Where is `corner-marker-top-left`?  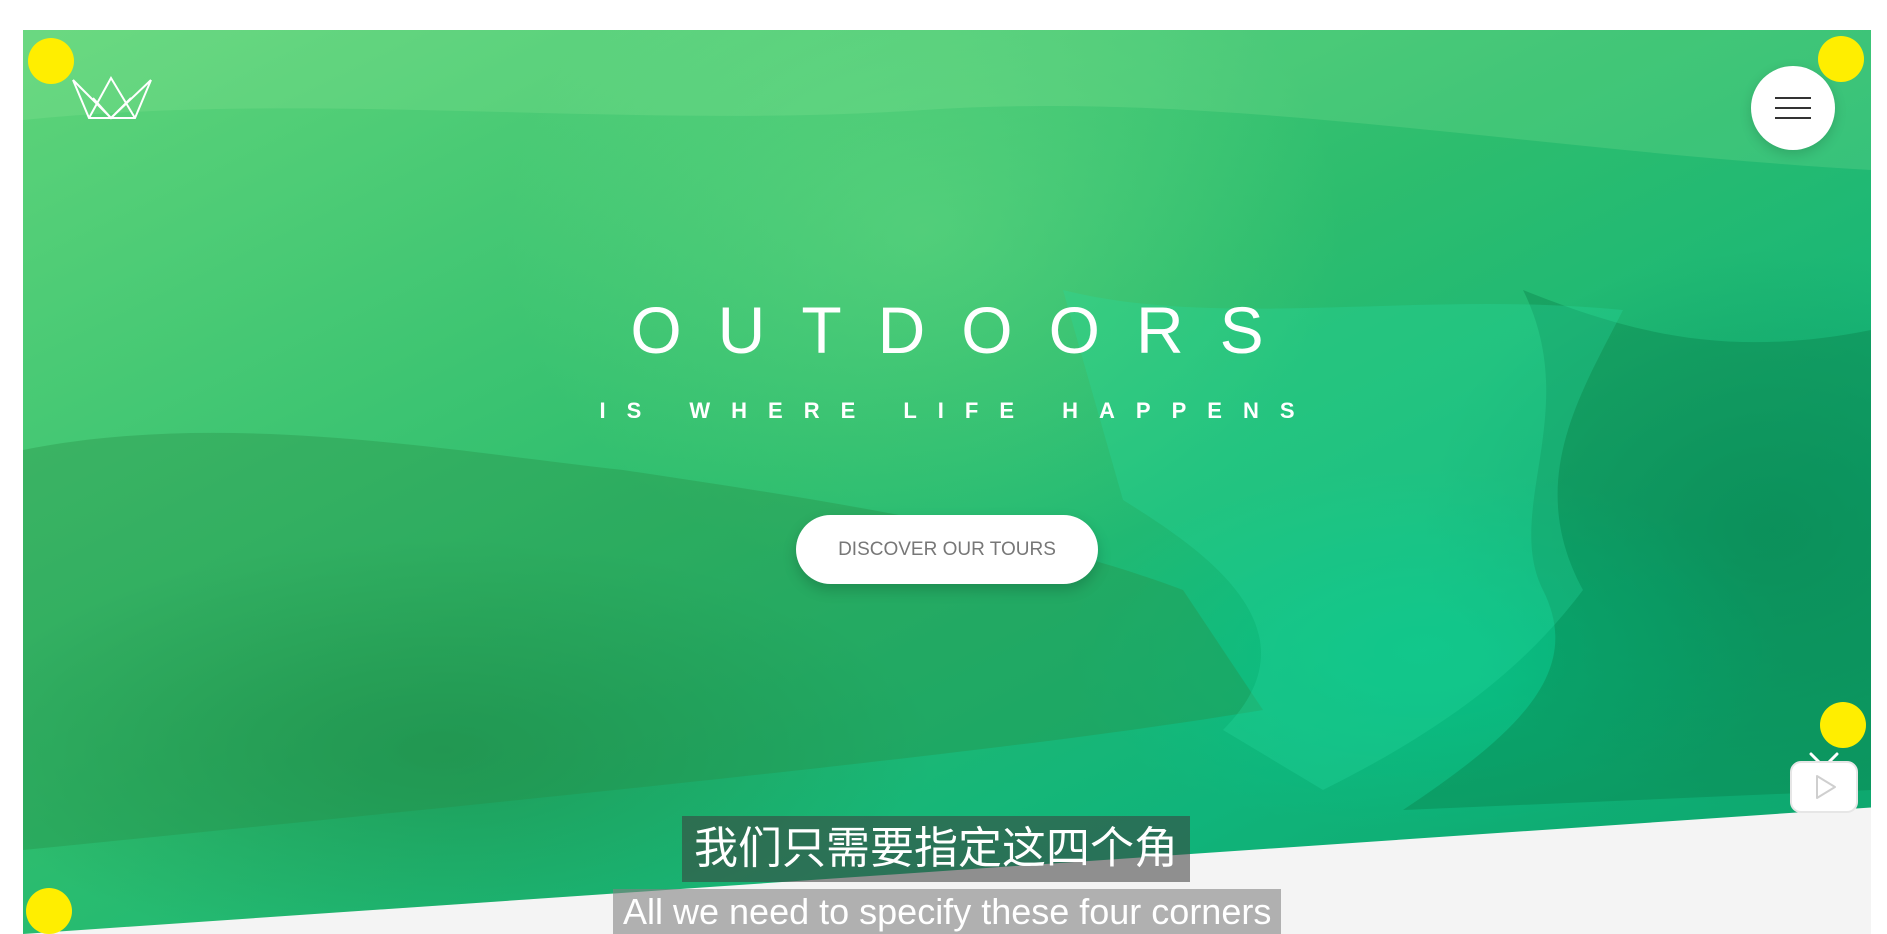
corner-marker-top-left is located at coordinates (51, 61).